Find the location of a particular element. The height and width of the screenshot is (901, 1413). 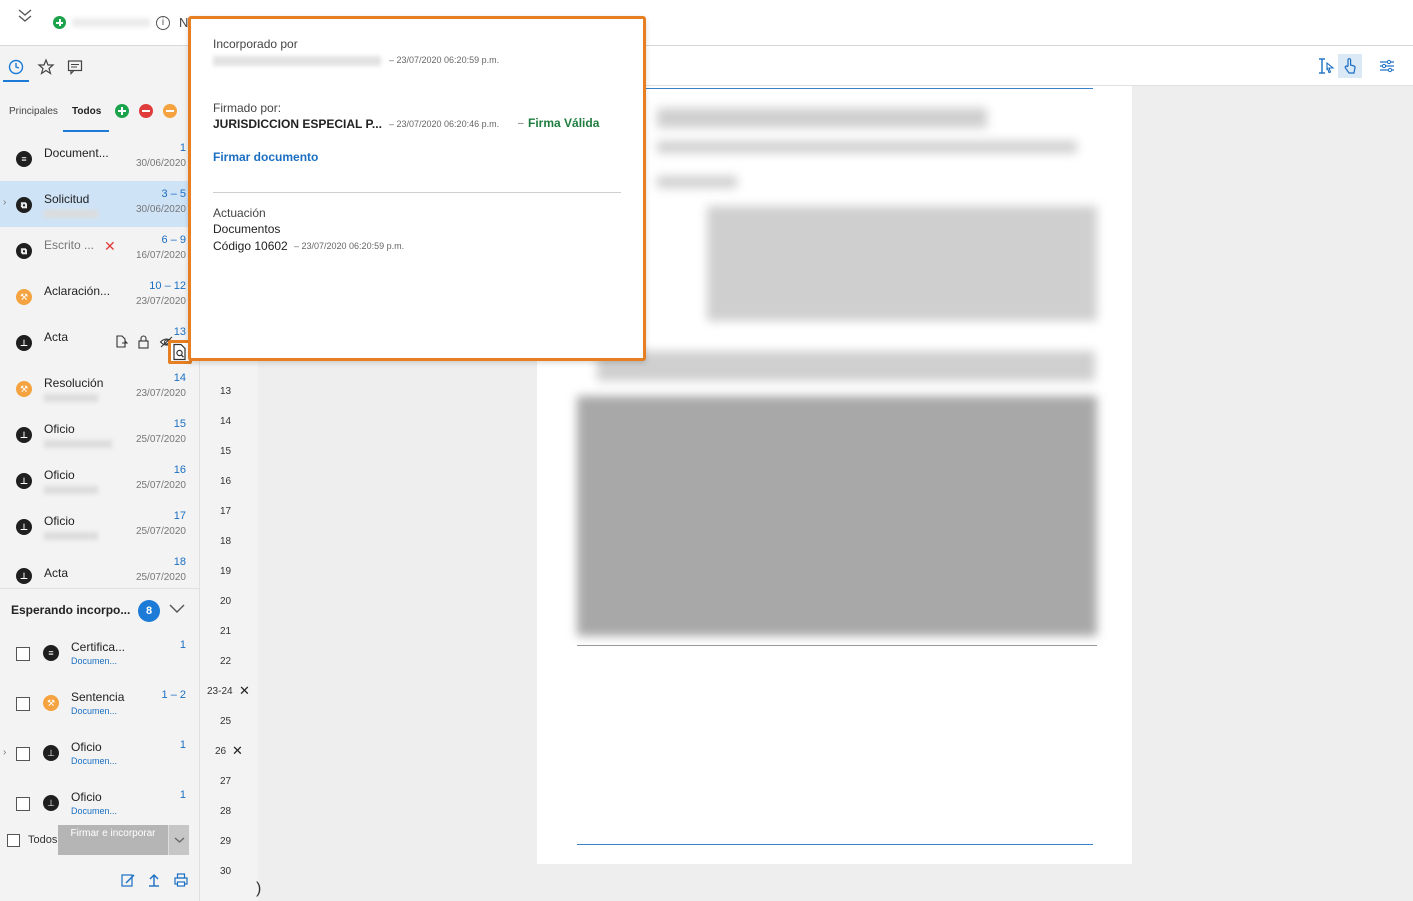

list-item: ≡ Document... 1 30/06/2020 is located at coordinates (100, 158).